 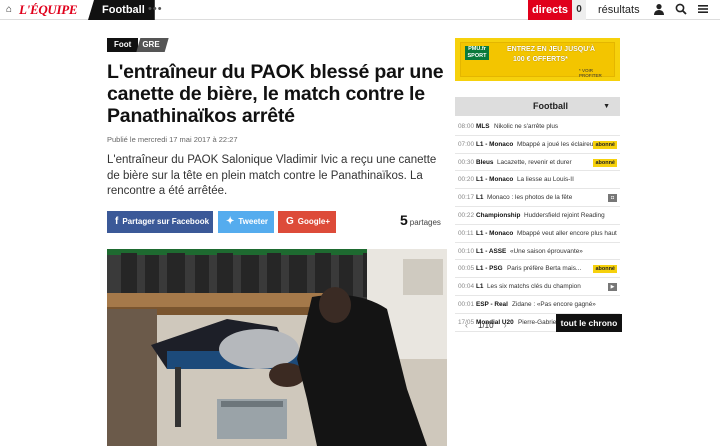 I want to click on live-button: directs, so click(x=550, y=10).